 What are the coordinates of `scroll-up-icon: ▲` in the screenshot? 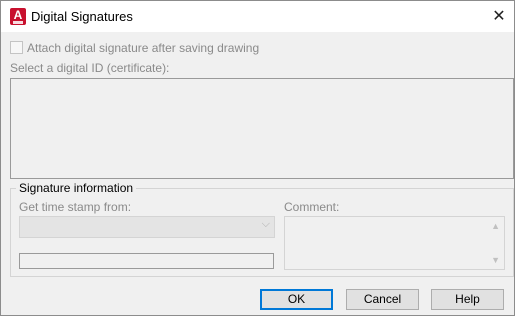 It's located at (495, 226).